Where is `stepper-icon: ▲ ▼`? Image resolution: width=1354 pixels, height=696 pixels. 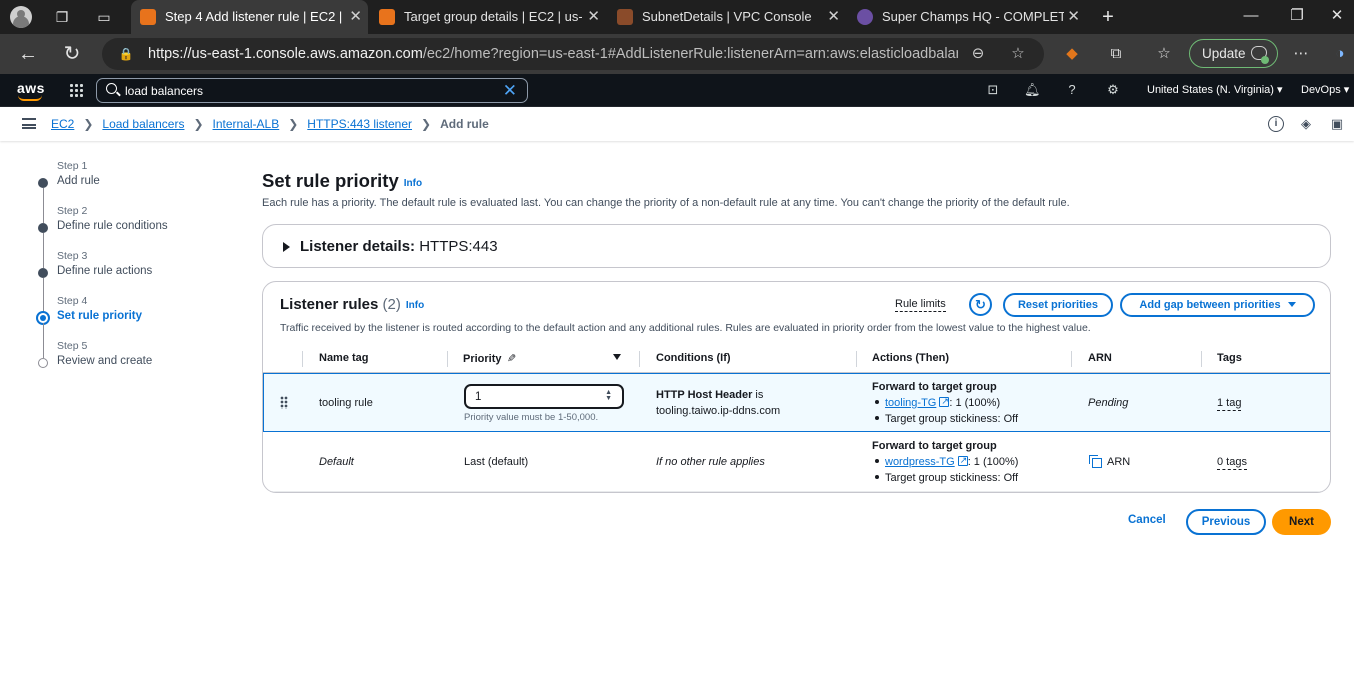 stepper-icon: ▲ ▼ is located at coordinates (608, 395).